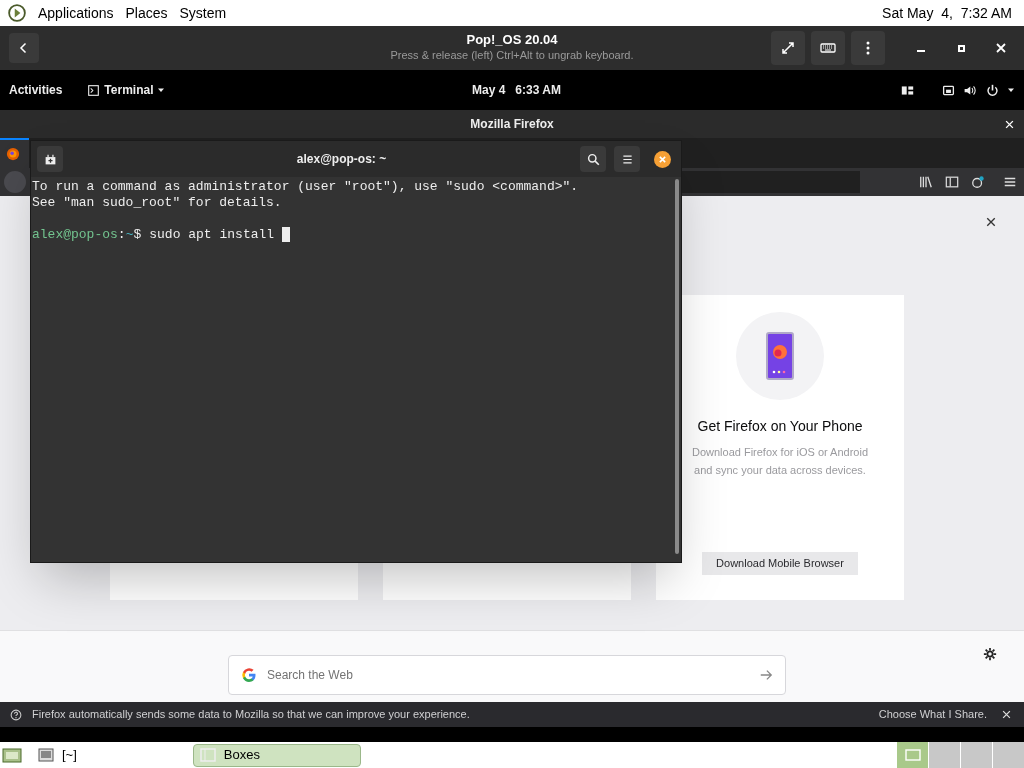  What do you see at coordinates (952, 182) in the screenshot?
I see `sidebar-icon` at bounding box center [952, 182].